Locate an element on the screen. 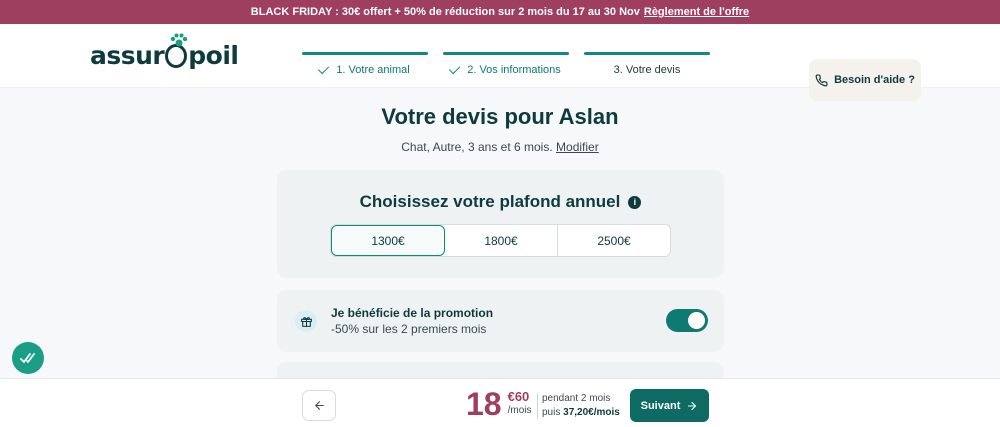 This screenshot has height=427, width=1000. help-button: Besoin d'aide ? is located at coordinates (865, 80).